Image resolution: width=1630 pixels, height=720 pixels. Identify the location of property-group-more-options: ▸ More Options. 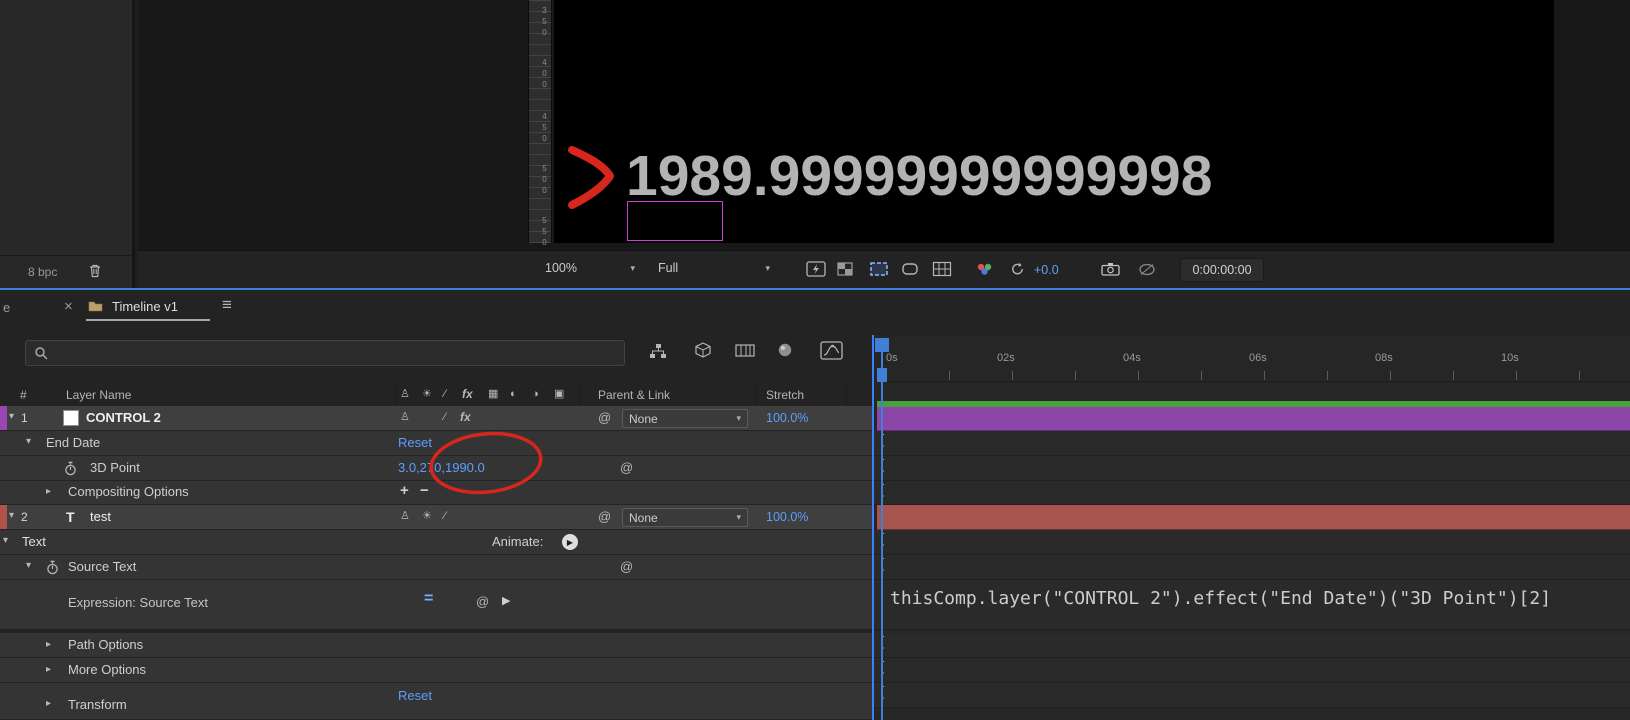
(436, 670).